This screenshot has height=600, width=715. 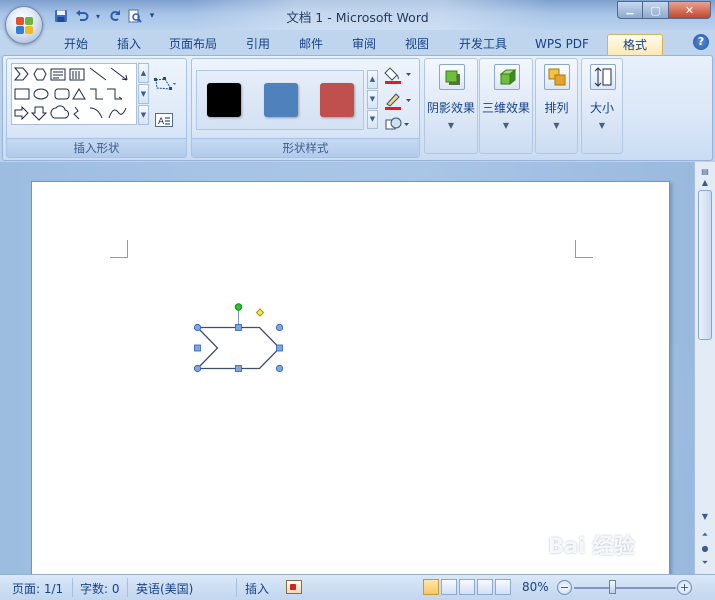 I want to click on style-swatch-red, so click(x=337, y=100).